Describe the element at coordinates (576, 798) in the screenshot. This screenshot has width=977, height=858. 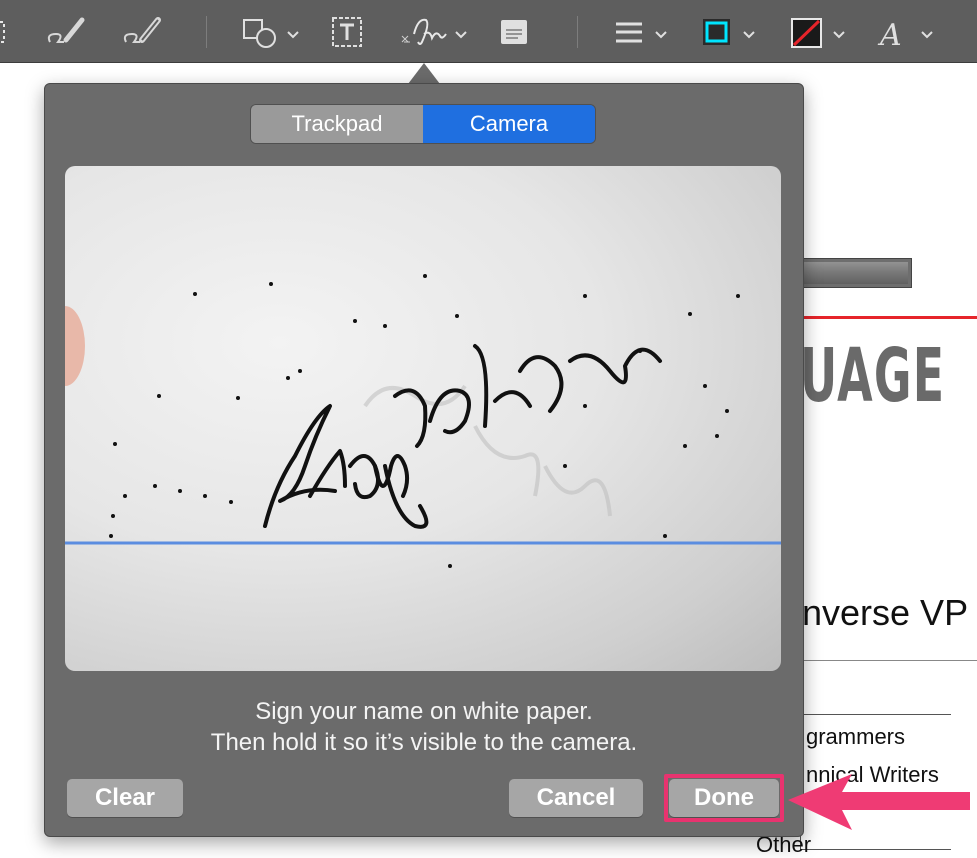
I see `cancel-button: Cancel` at that location.